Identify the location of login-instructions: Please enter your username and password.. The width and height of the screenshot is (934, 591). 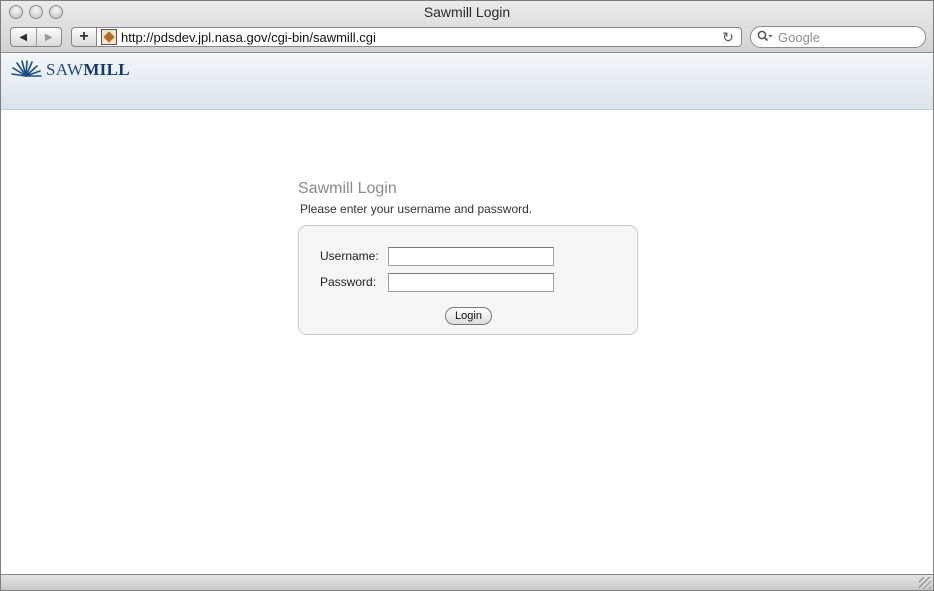
(416, 209).